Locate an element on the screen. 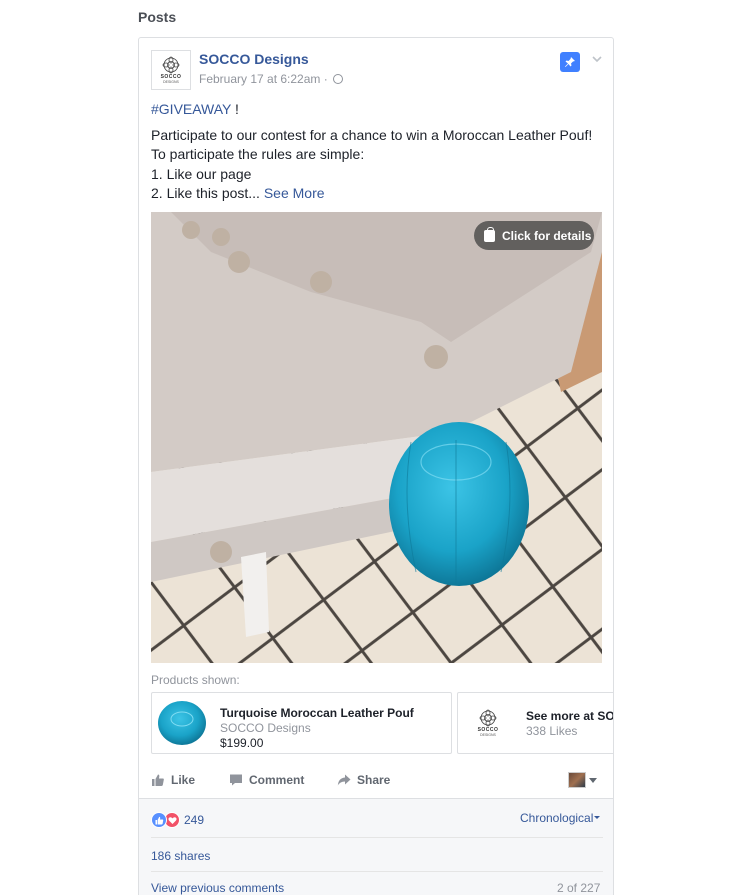  shopping-bag-icon is located at coordinates (489, 234).